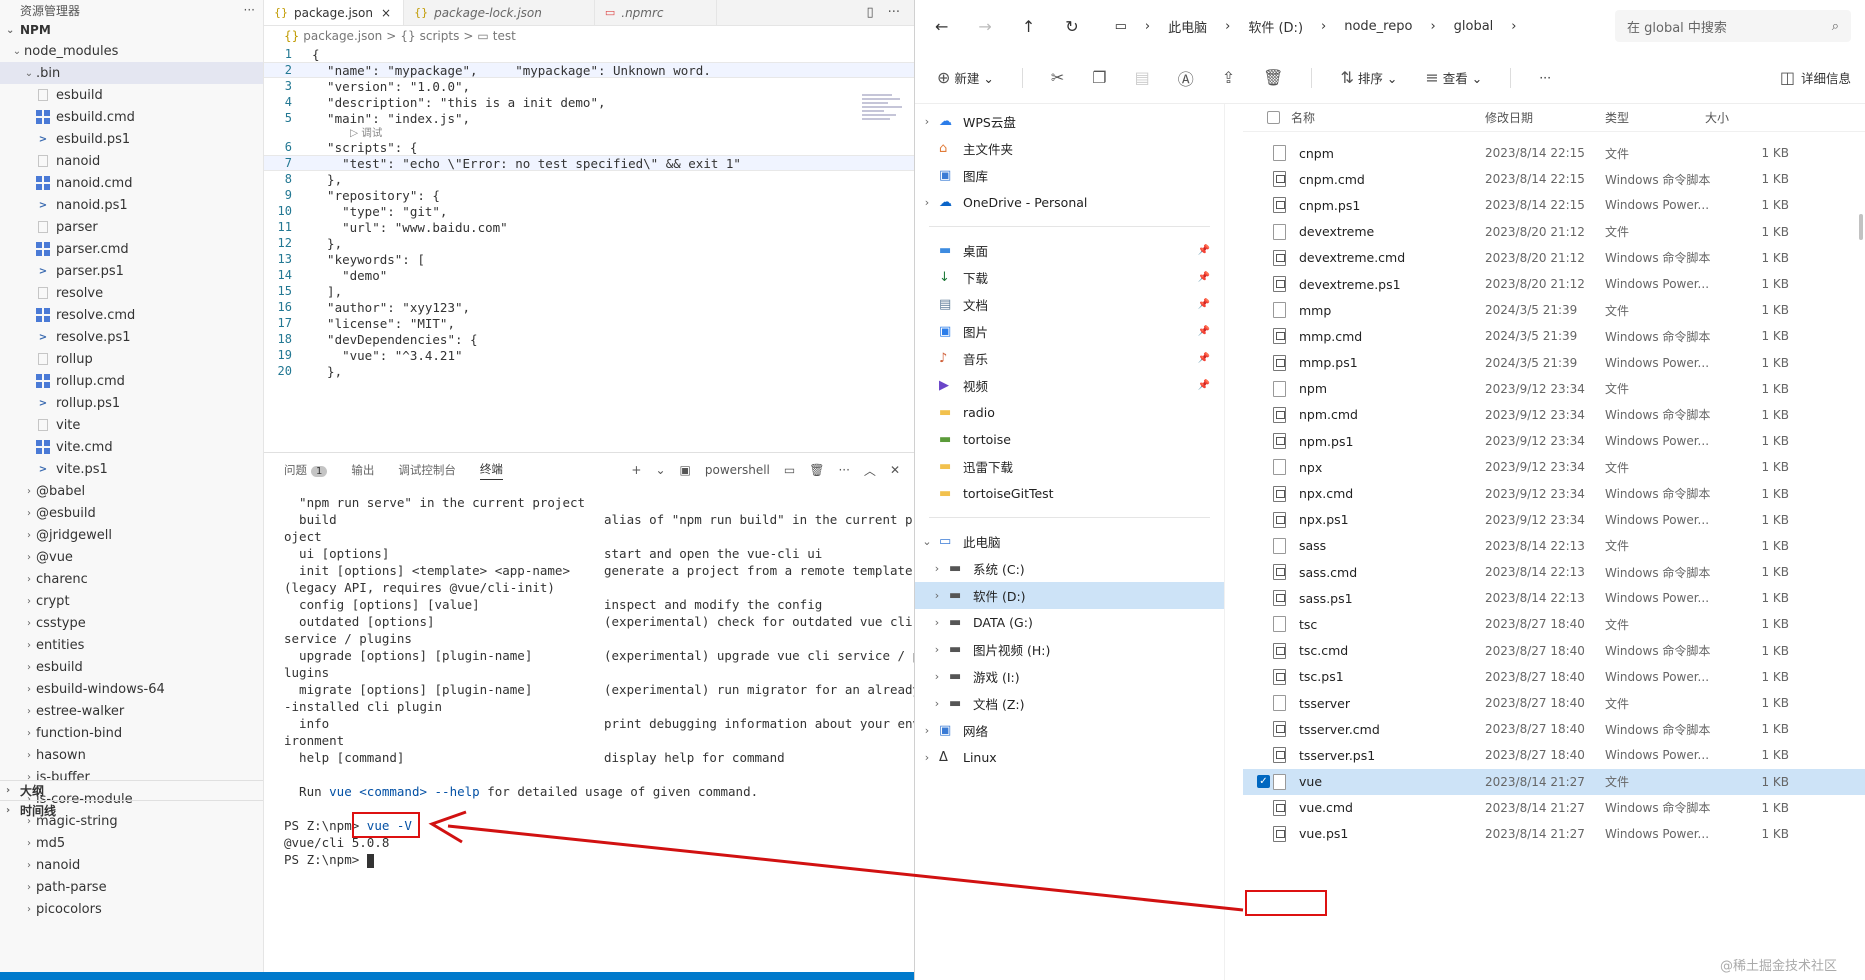 The height and width of the screenshot is (980, 1865). What do you see at coordinates (1554, 572) in the screenshot?
I see `file-row: sass.cmd 2023/8/14 22:13 Windows 命令脚本 1 KB` at bounding box center [1554, 572].